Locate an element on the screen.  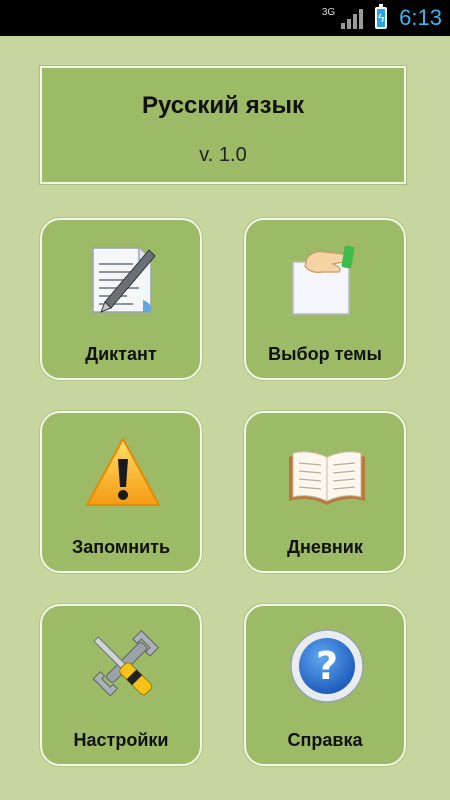
help-button: ? Справка is located at coordinates (325, 685).